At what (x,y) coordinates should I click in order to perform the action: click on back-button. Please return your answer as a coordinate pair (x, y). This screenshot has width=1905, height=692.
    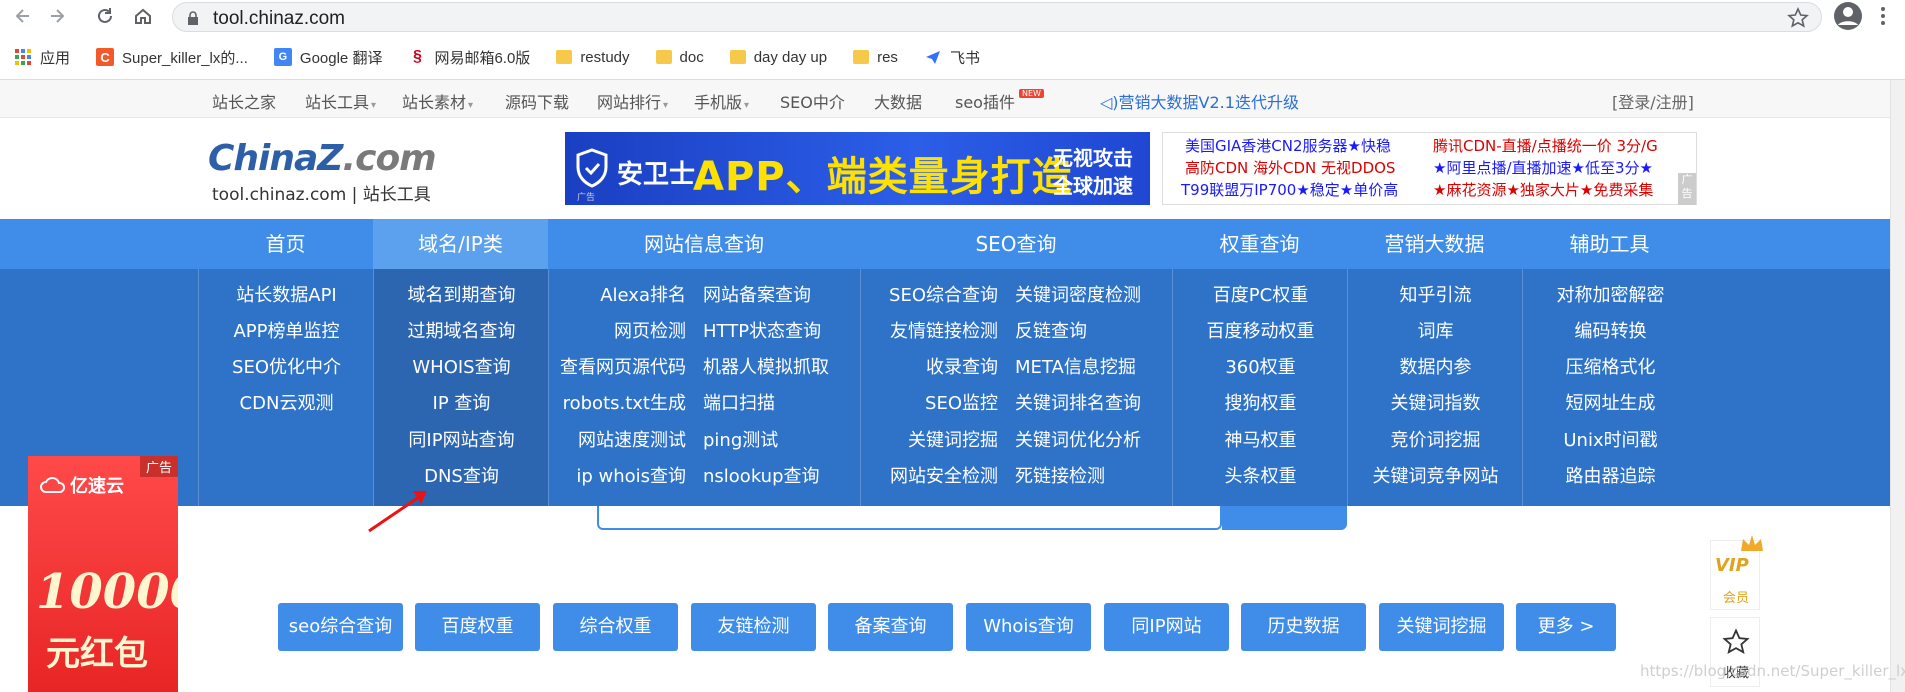
    Looking at the image, I should click on (23, 16).